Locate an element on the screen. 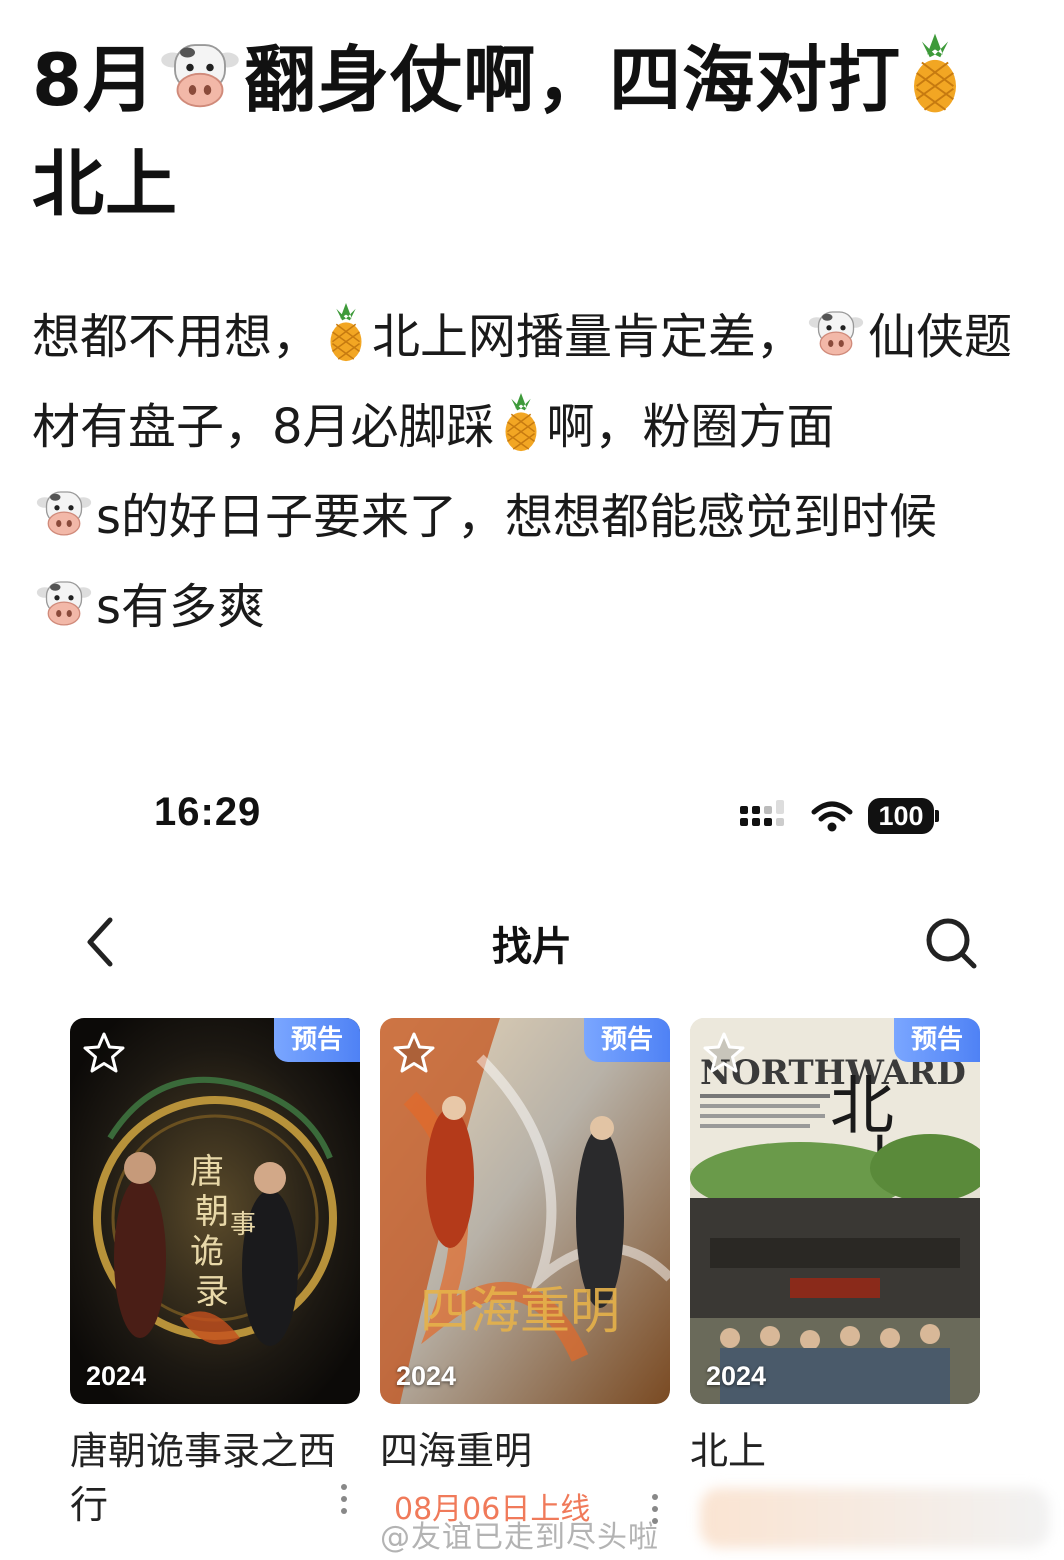 The height and width of the screenshot is (1560, 1064). post-body-text-4: 啊，粉圈方面 is located at coordinates (690, 427).